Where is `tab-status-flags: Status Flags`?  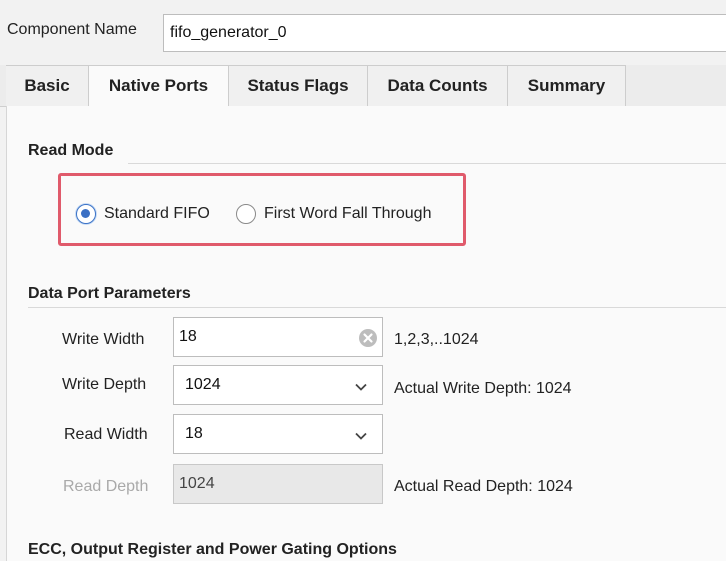
tab-status-flags: Status Flags is located at coordinates (298, 85).